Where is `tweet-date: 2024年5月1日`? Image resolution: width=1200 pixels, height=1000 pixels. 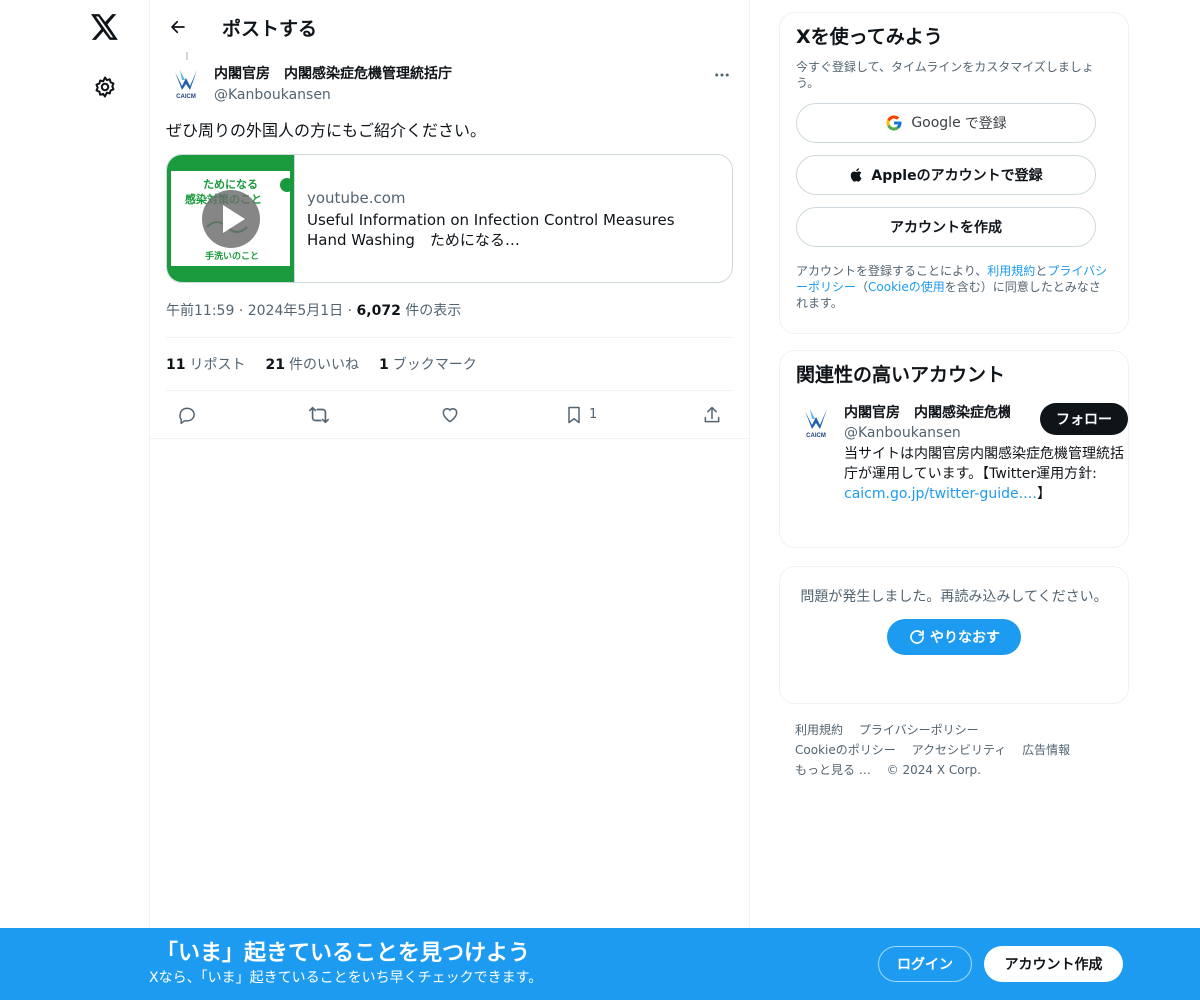
tweet-date: 2024年5月1日 is located at coordinates (295, 311).